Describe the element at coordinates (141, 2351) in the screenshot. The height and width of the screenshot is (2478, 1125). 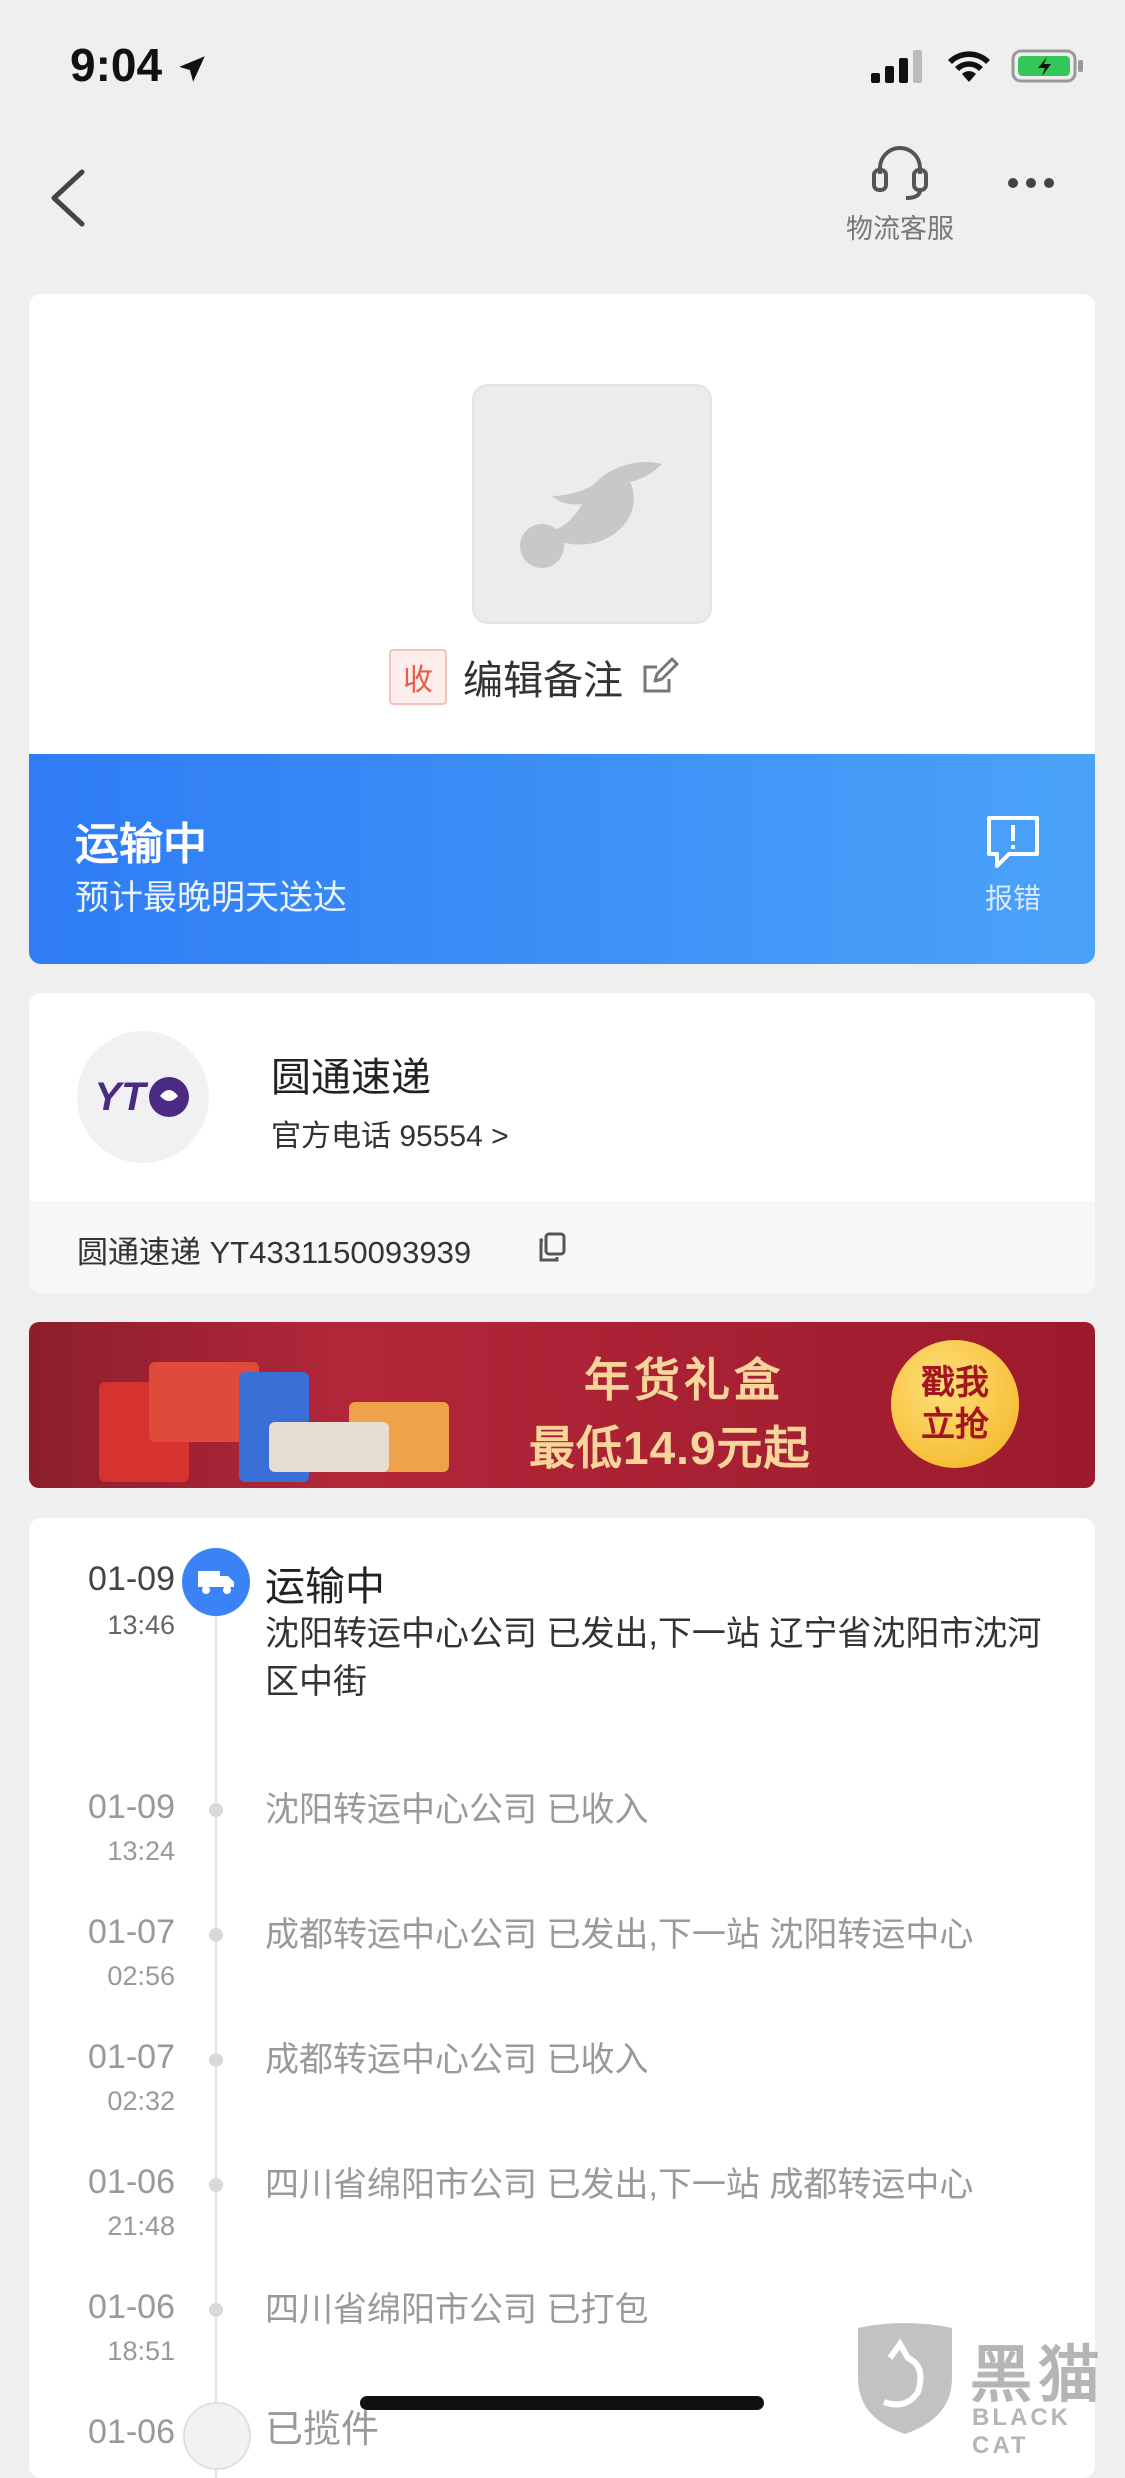
I see `timeline-time: 18:51` at that location.